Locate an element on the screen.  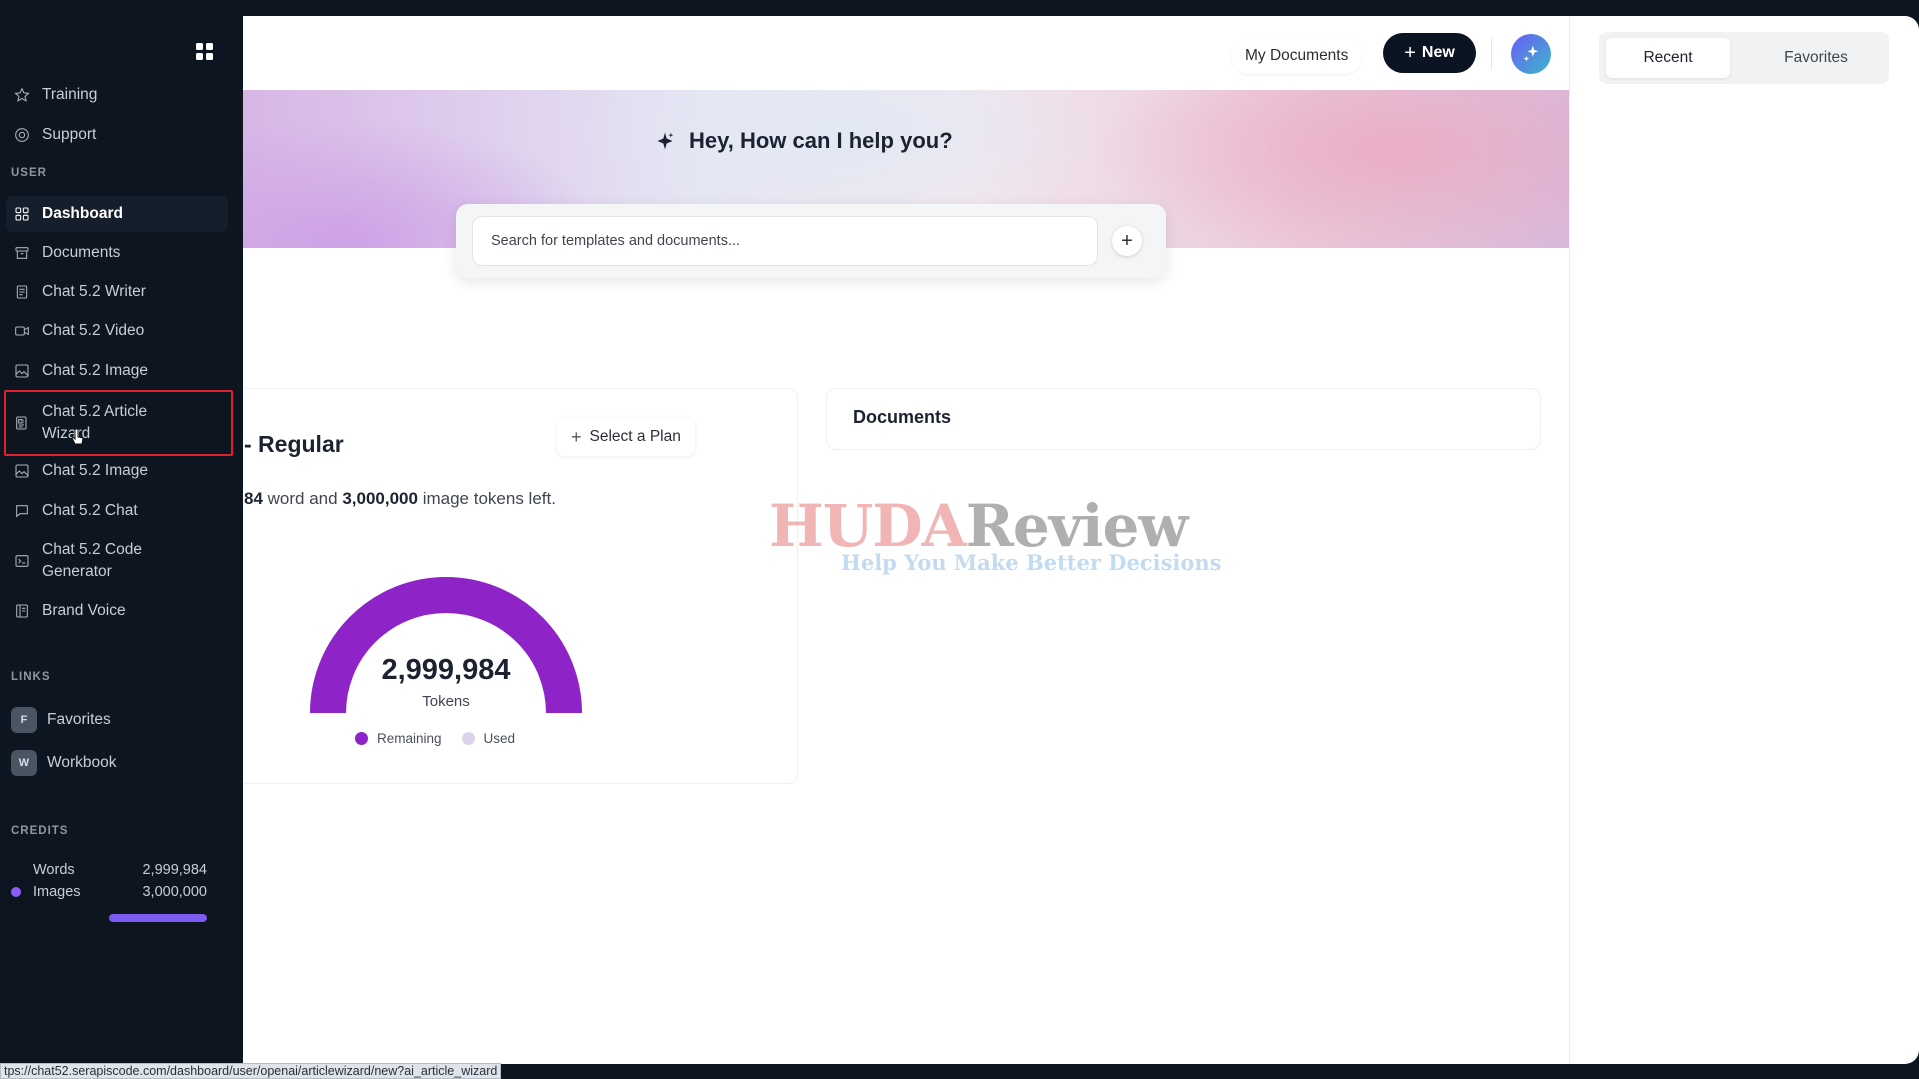
legend-used-dot is located at coordinates (468, 738).